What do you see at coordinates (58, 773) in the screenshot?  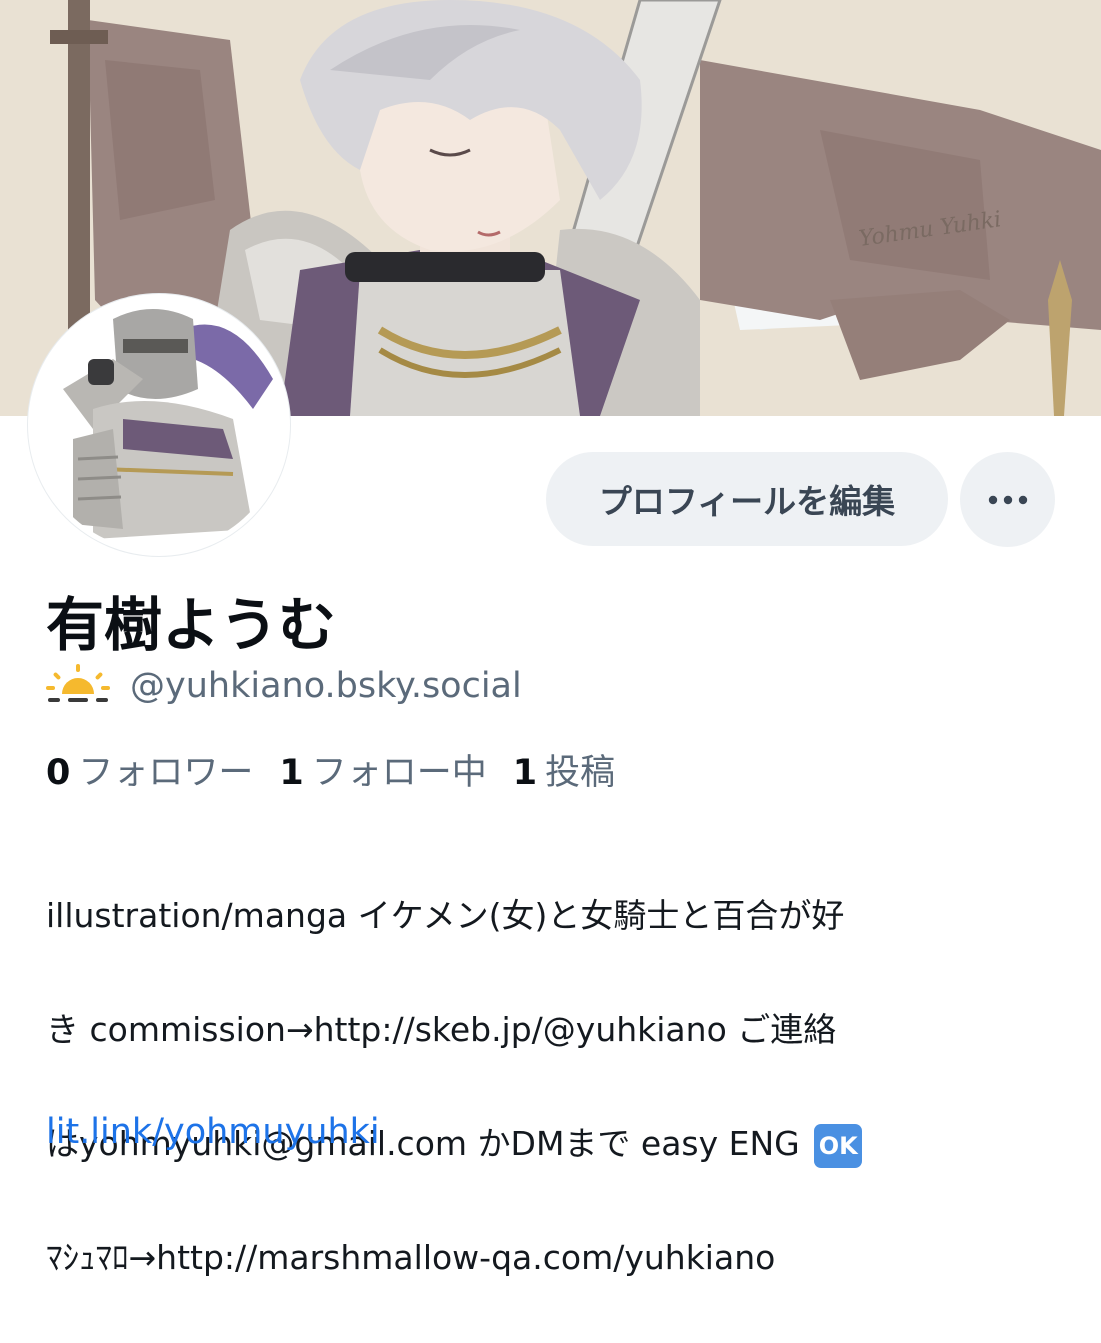 I see `followers-count: 0` at bounding box center [58, 773].